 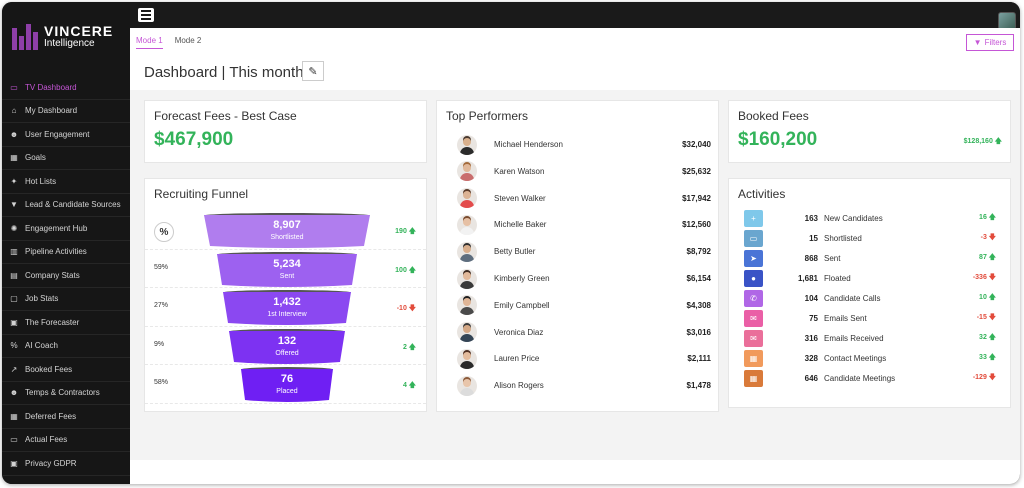 I want to click on sidebar-item-my-dashboard: ⌂ My Dashboard, so click(x=66, y=111).